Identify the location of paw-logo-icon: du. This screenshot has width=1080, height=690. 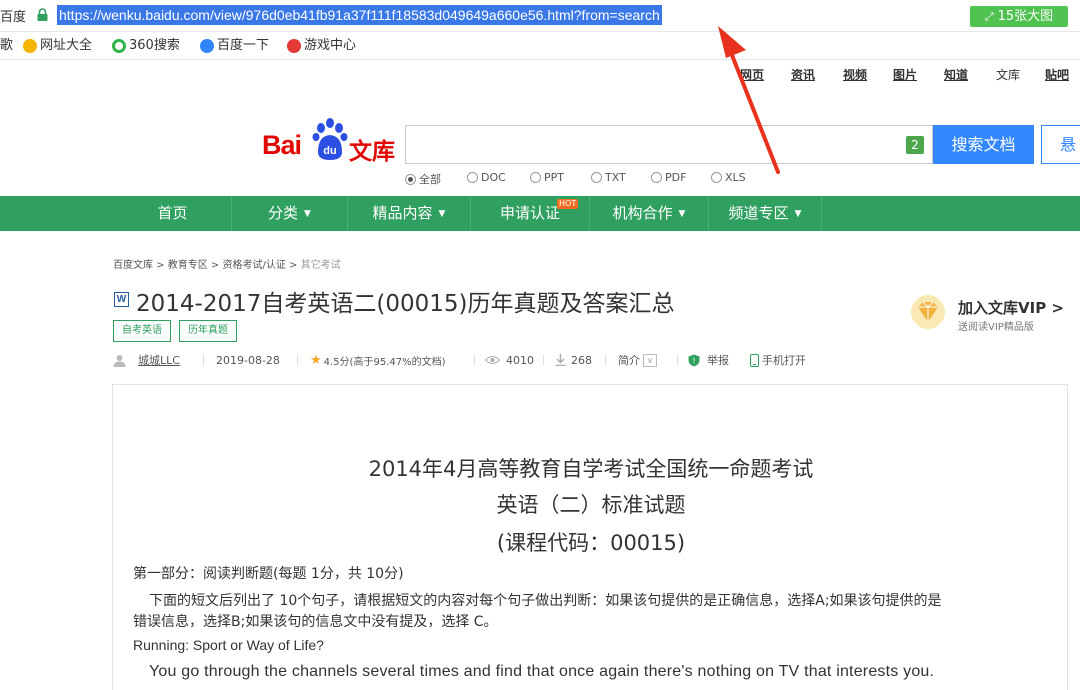
(330, 139).